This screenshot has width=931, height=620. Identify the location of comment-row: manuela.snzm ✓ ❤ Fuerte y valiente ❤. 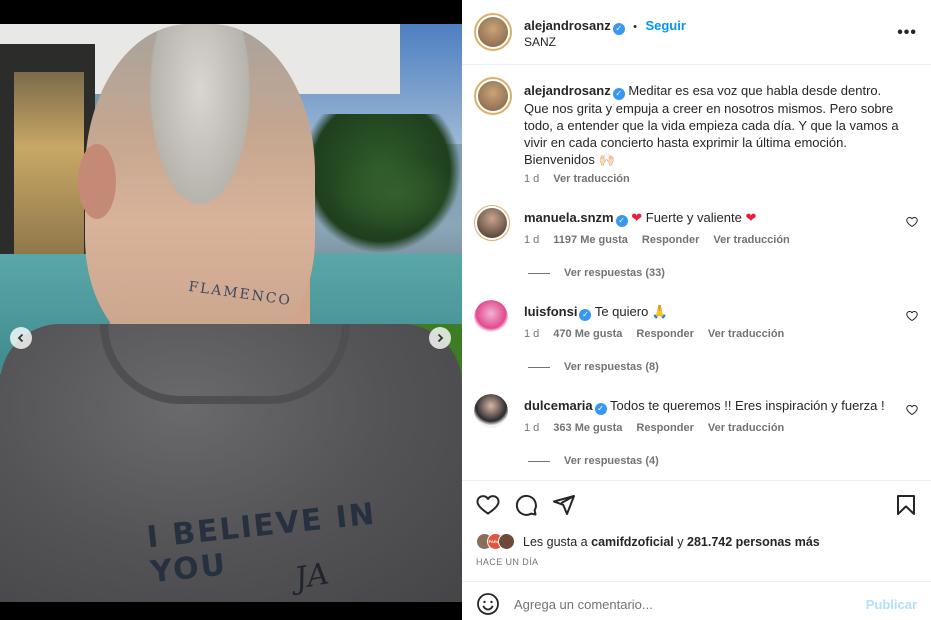
(640, 218).